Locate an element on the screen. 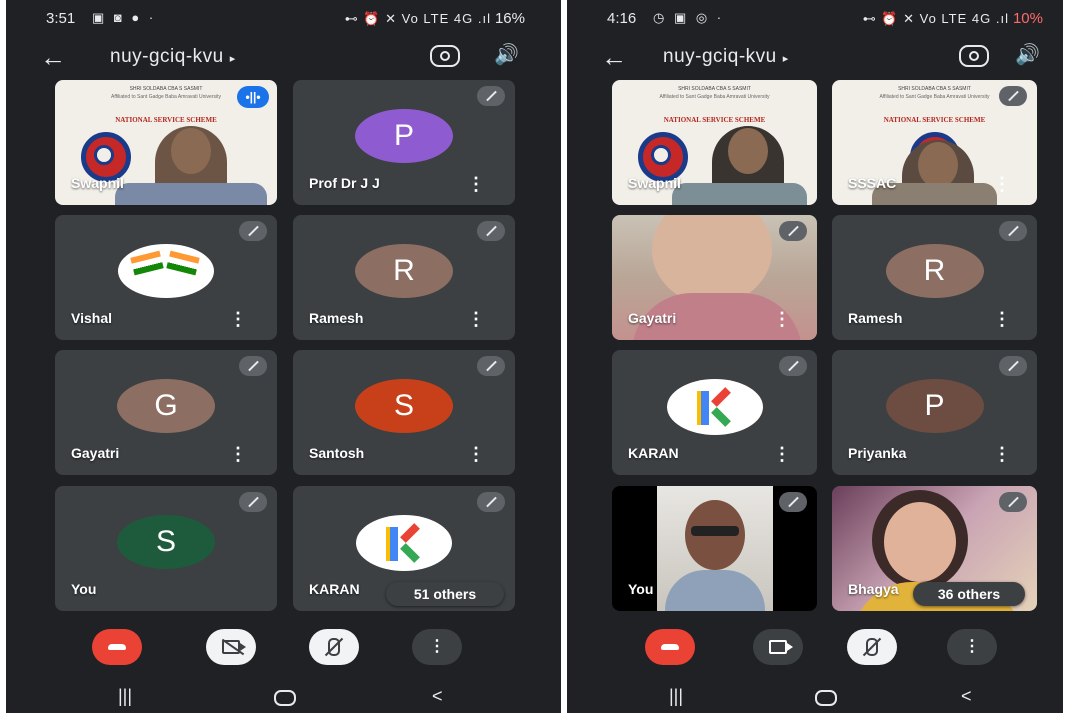 Image resolution: width=1069 pixels, height=713 pixels. camera-button is located at coordinates (778, 647).